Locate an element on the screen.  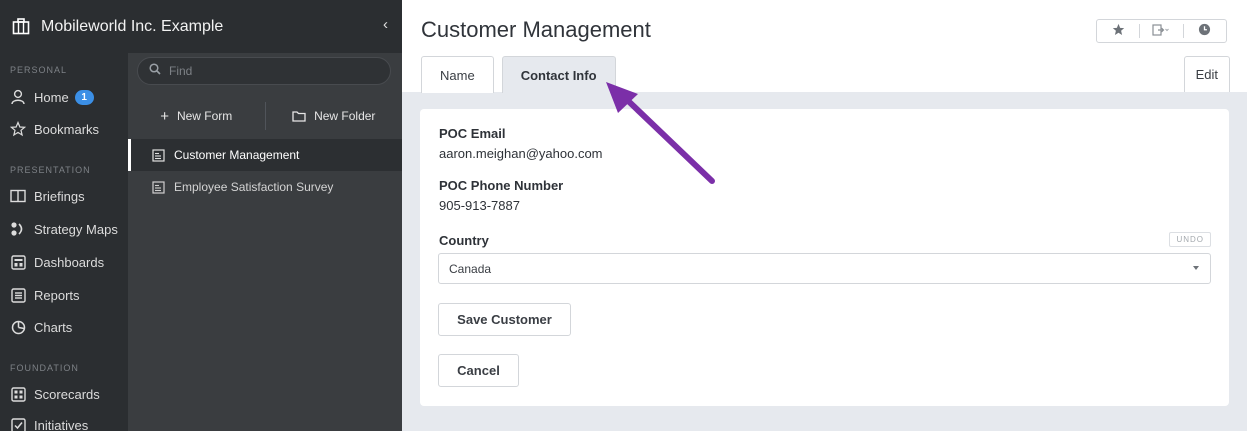
nav-item-strategy-maps: Strategy Maps is located at coordinates (64, 229).